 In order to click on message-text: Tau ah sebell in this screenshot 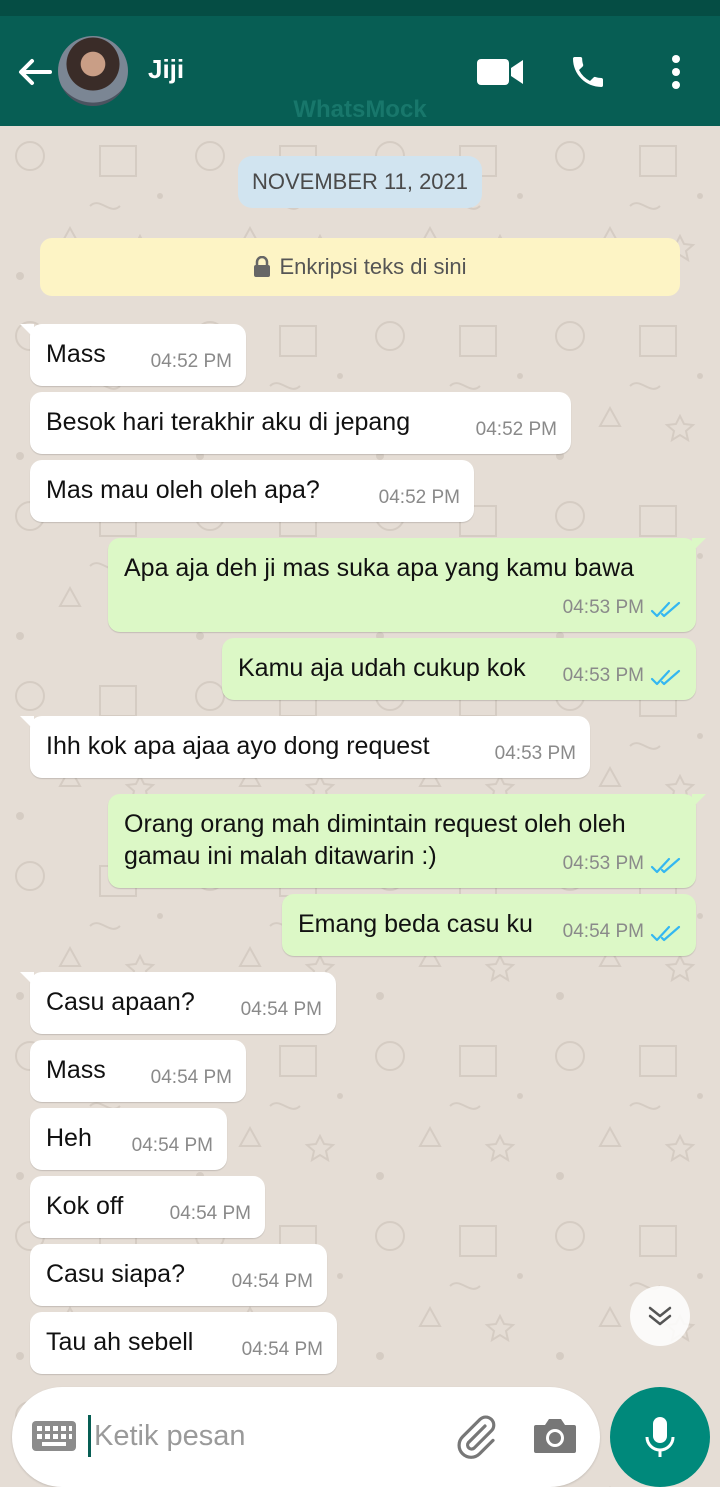, I will do `click(120, 1342)`.